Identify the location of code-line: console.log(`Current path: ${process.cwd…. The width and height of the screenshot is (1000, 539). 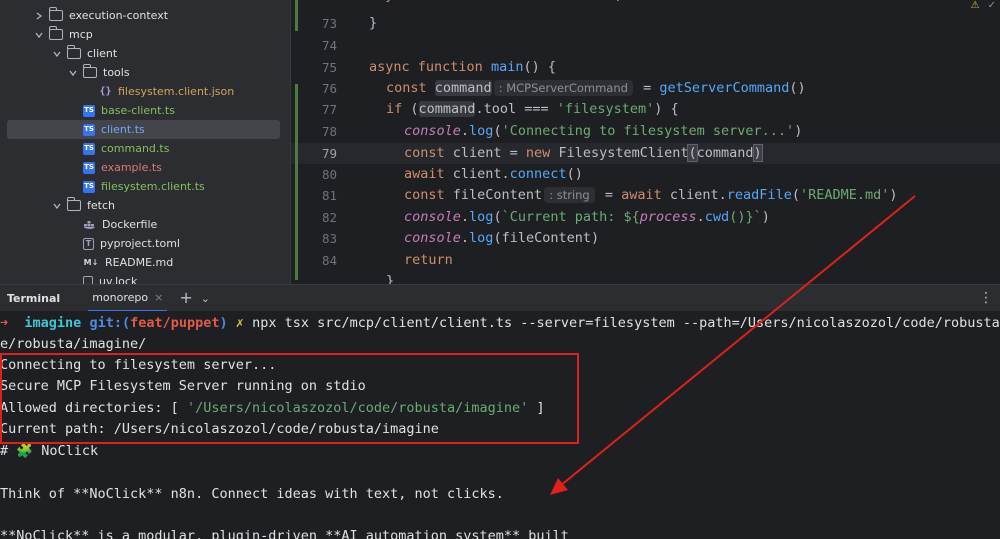
(587, 217).